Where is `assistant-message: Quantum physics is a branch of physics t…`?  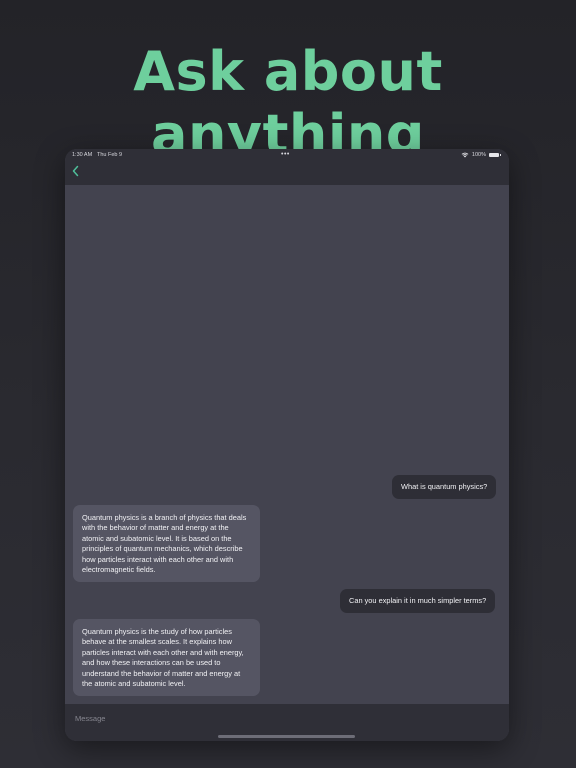
assistant-message: Quantum physics is a branch of physics t… is located at coordinates (166, 543).